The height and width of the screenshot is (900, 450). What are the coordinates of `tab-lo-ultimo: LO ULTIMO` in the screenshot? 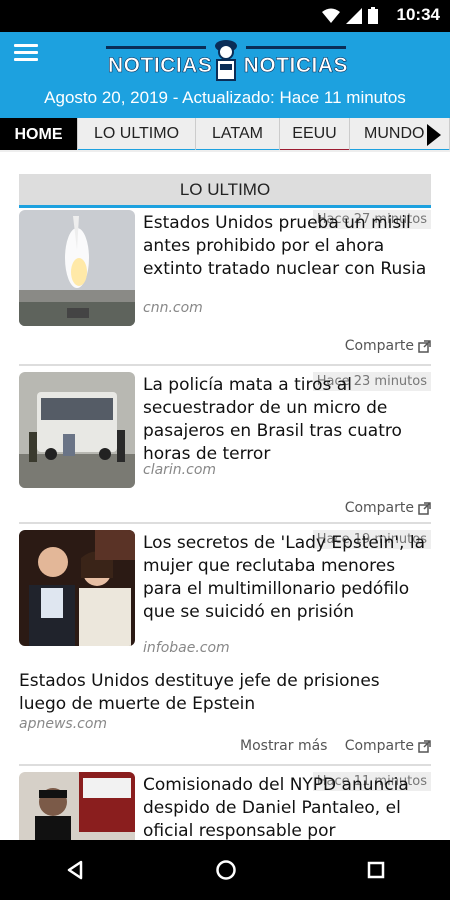 It's located at (137, 134).